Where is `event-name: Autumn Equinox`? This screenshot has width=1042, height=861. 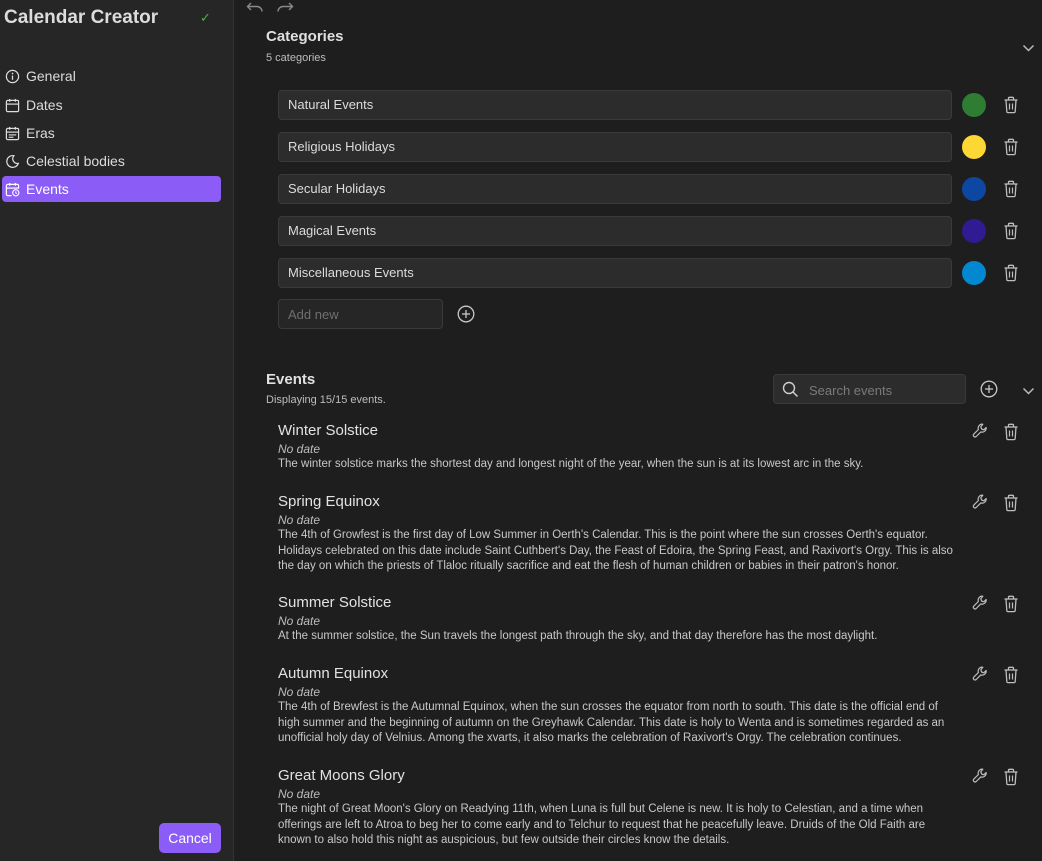 event-name: Autumn Equinox is located at coordinates (333, 673).